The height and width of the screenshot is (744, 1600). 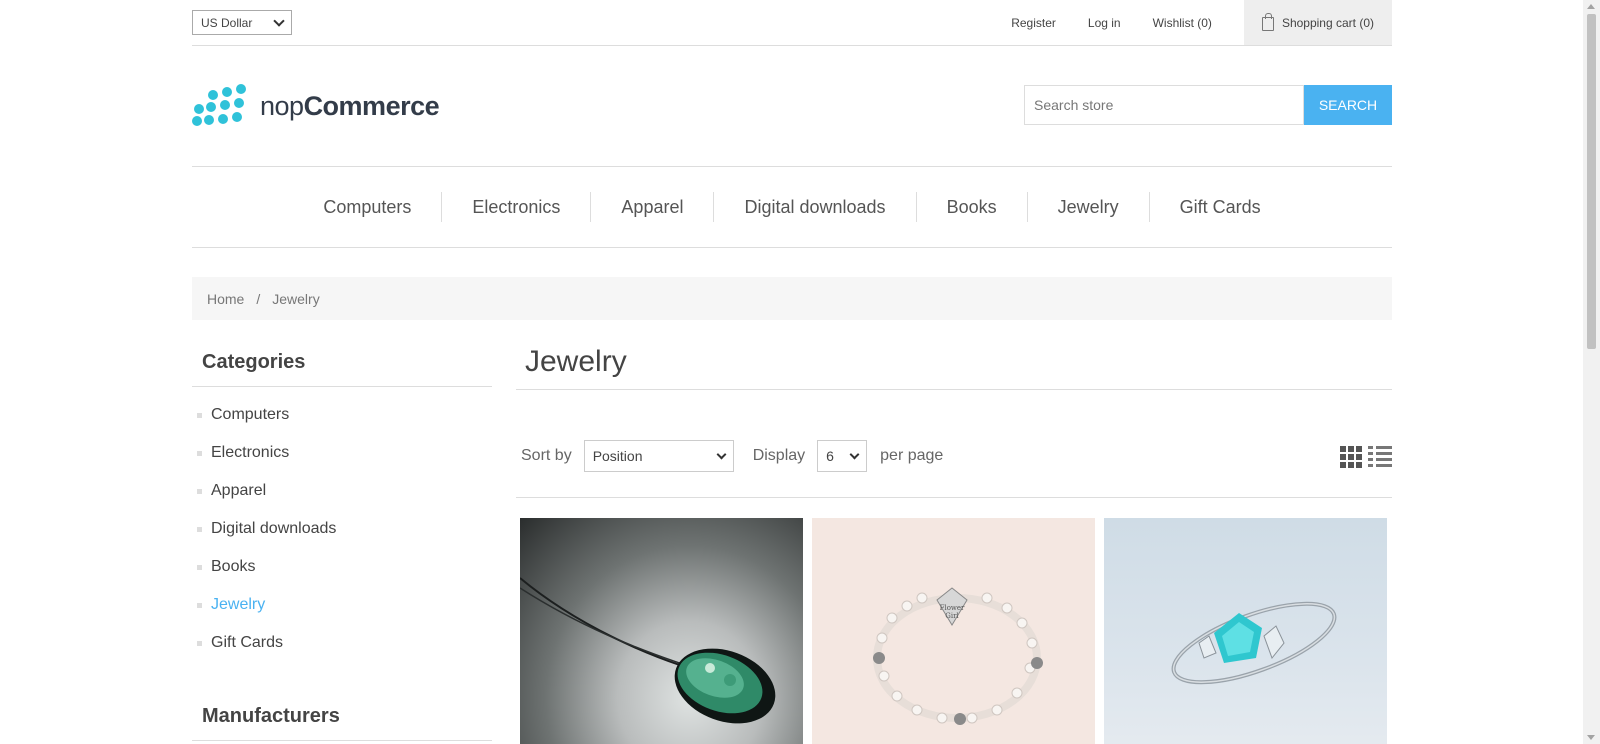 What do you see at coordinates (658, 456) in the screenshot?
I see `sort-by-select: Position` at bounding box center [658, 456].